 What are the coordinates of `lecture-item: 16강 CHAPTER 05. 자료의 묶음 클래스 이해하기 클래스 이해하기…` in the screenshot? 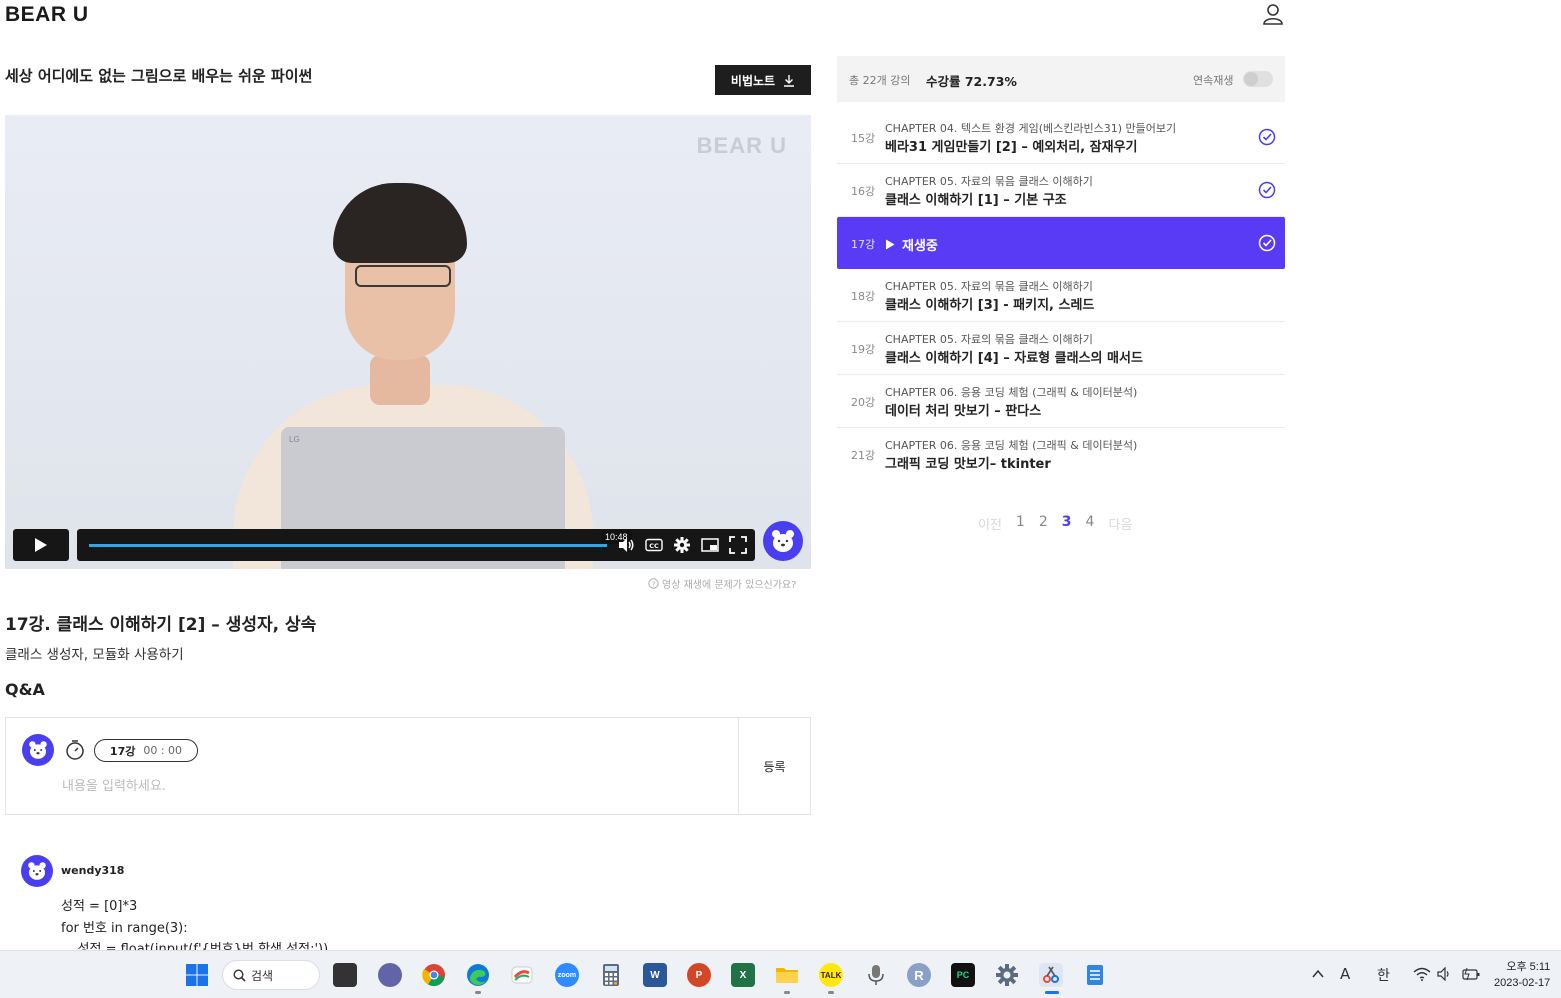 It's located at (1061, 190).